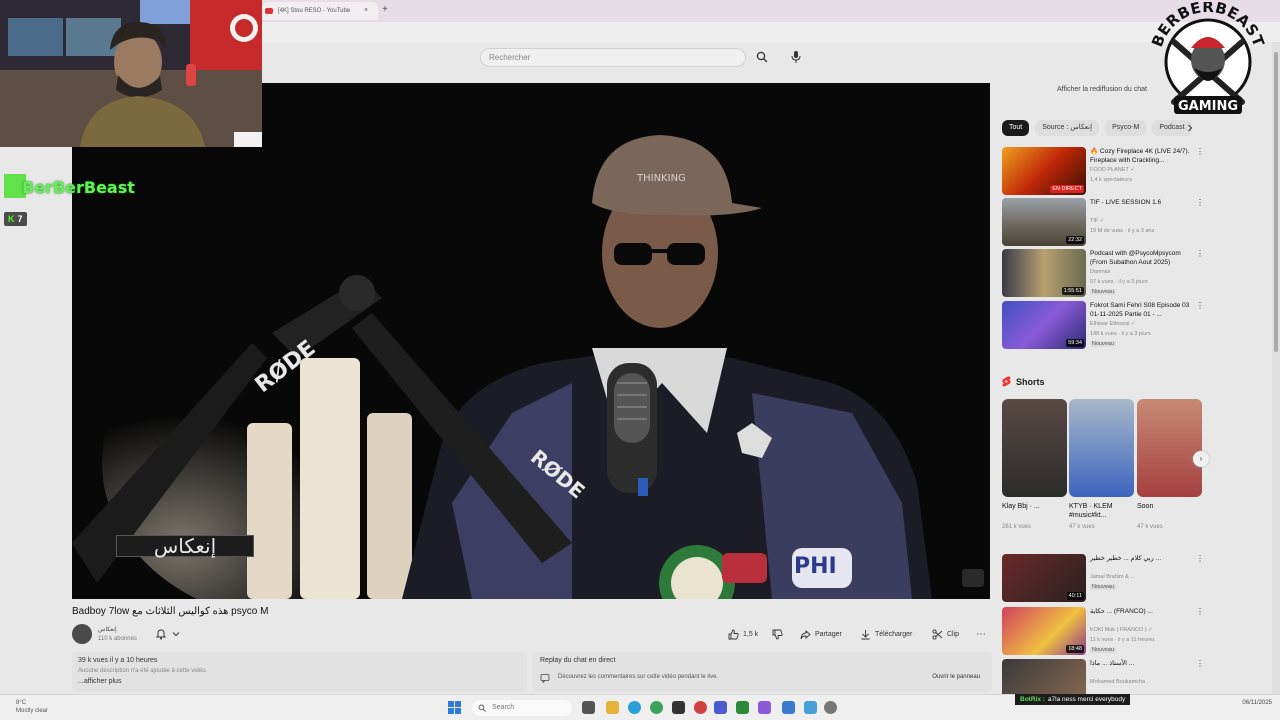 Image resolution: width=1280 pixels, height=720 pixels. I want to click on channel-name: Elhiwar Ettounsi ✓, so click(1113, 324).